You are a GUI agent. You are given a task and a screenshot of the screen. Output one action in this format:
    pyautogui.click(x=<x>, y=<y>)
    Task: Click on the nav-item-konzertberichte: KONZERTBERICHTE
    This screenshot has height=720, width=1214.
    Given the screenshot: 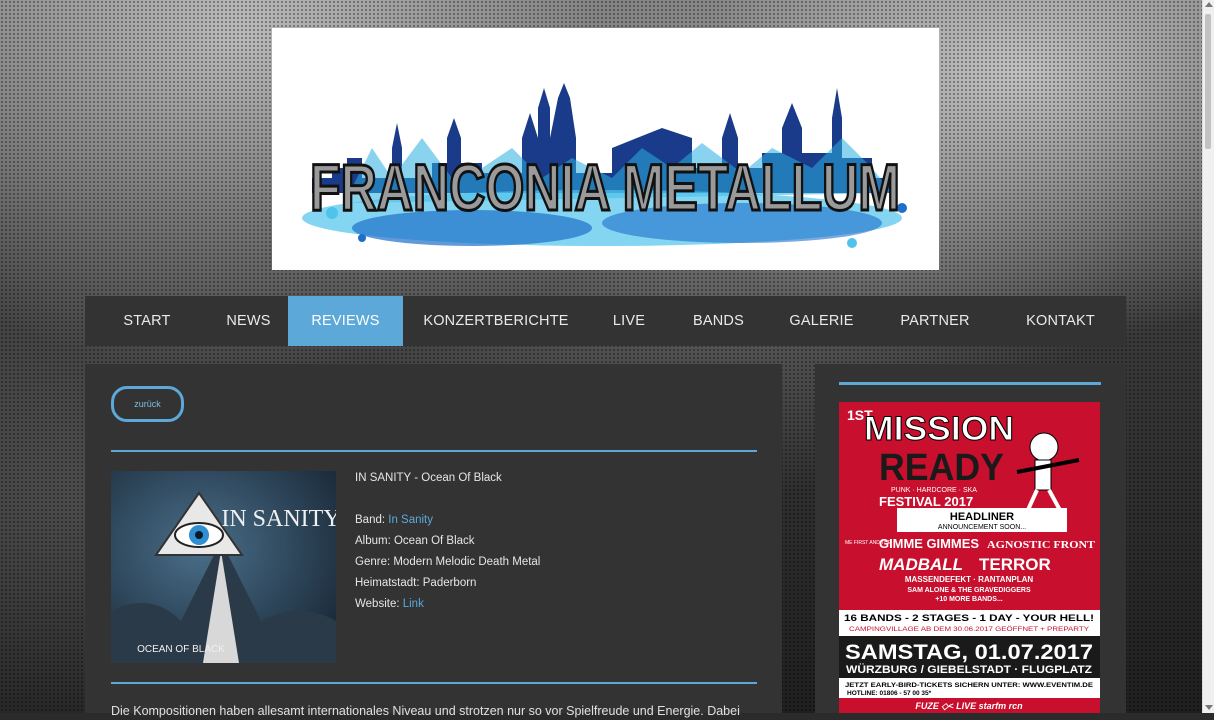 What is the action you would take?
    pyautogui.click(x=496, y=321)
    